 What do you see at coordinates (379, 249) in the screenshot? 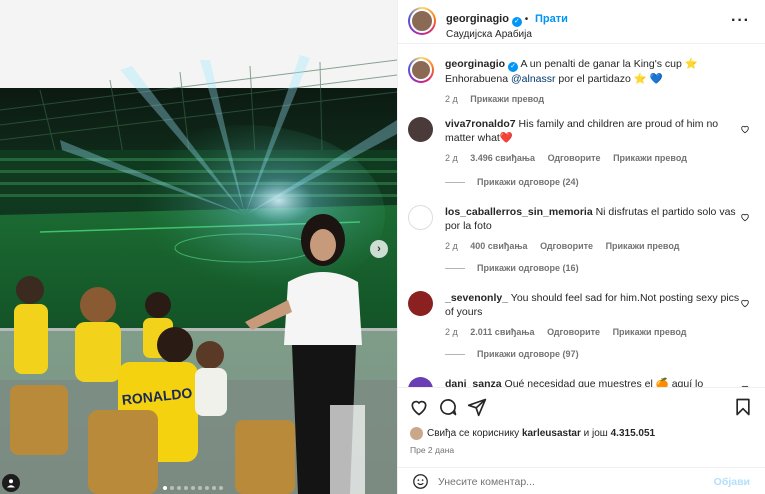
I see `next-image-button: ›` at bounding box center [379, 249].